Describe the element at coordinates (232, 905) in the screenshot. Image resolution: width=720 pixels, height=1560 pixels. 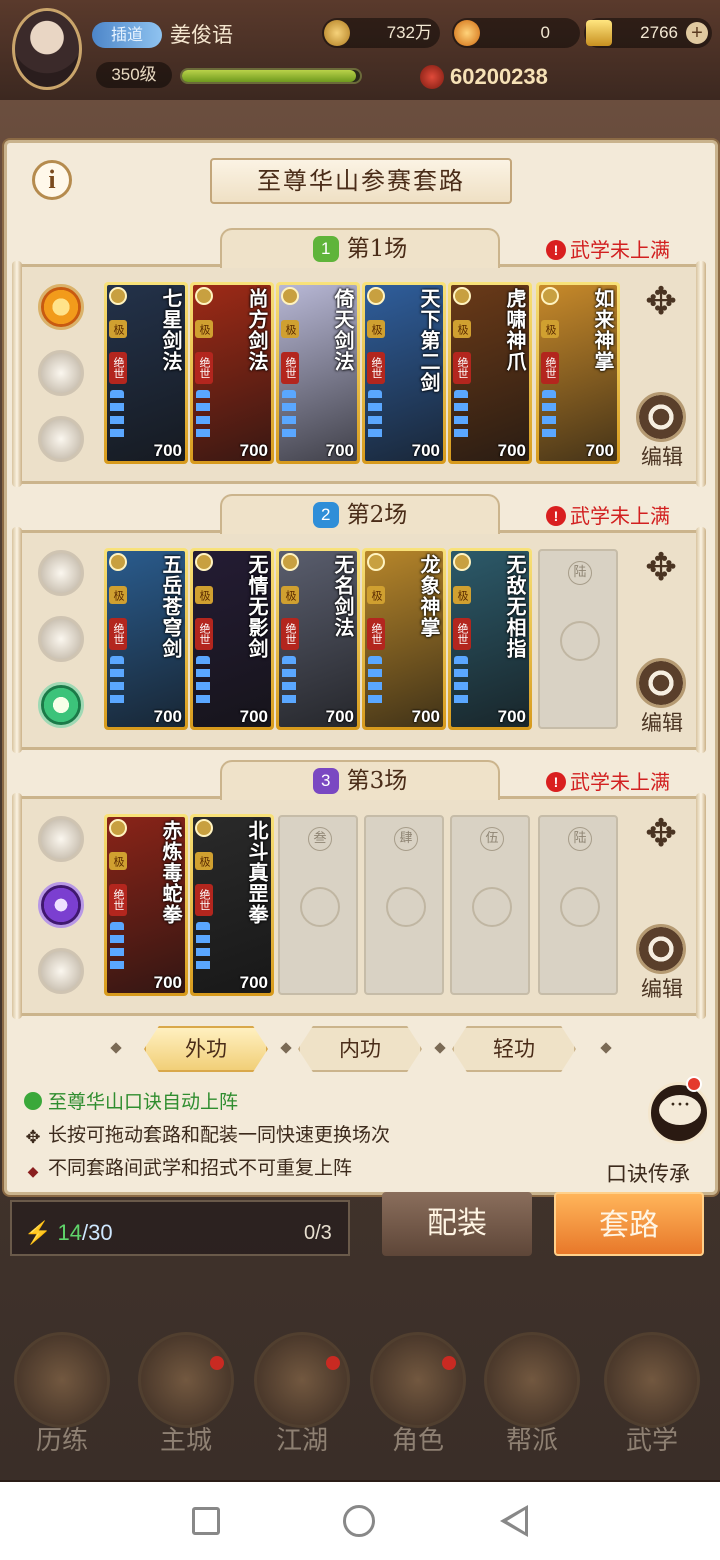
I see `skill-card: 极绝世 北斗真罡拳 700` at that location.